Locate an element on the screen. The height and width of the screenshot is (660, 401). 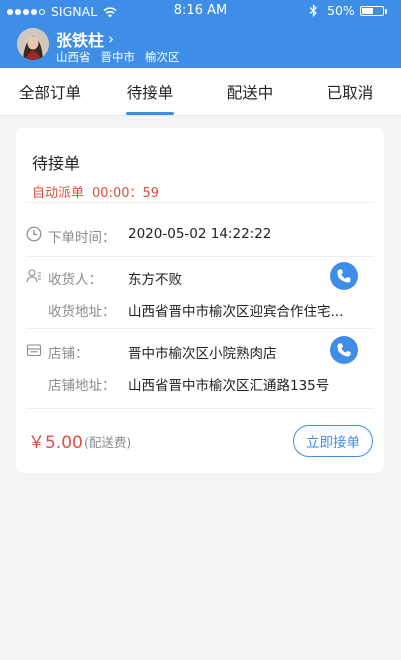
active-tab-indicator is located at coordinates (150, 113).